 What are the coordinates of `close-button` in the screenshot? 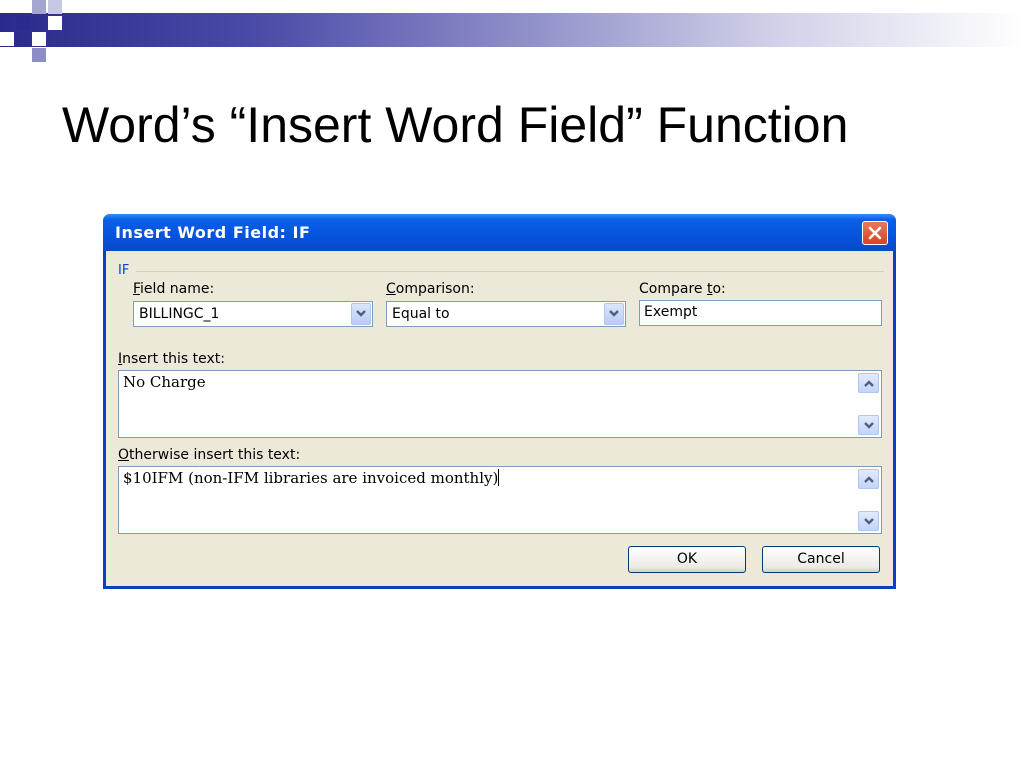 It's located at (875, 233).